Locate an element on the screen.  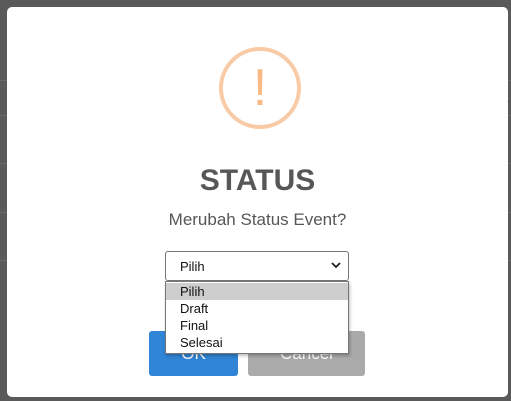
warning-icon: ! is located at coordinates (260, 88).